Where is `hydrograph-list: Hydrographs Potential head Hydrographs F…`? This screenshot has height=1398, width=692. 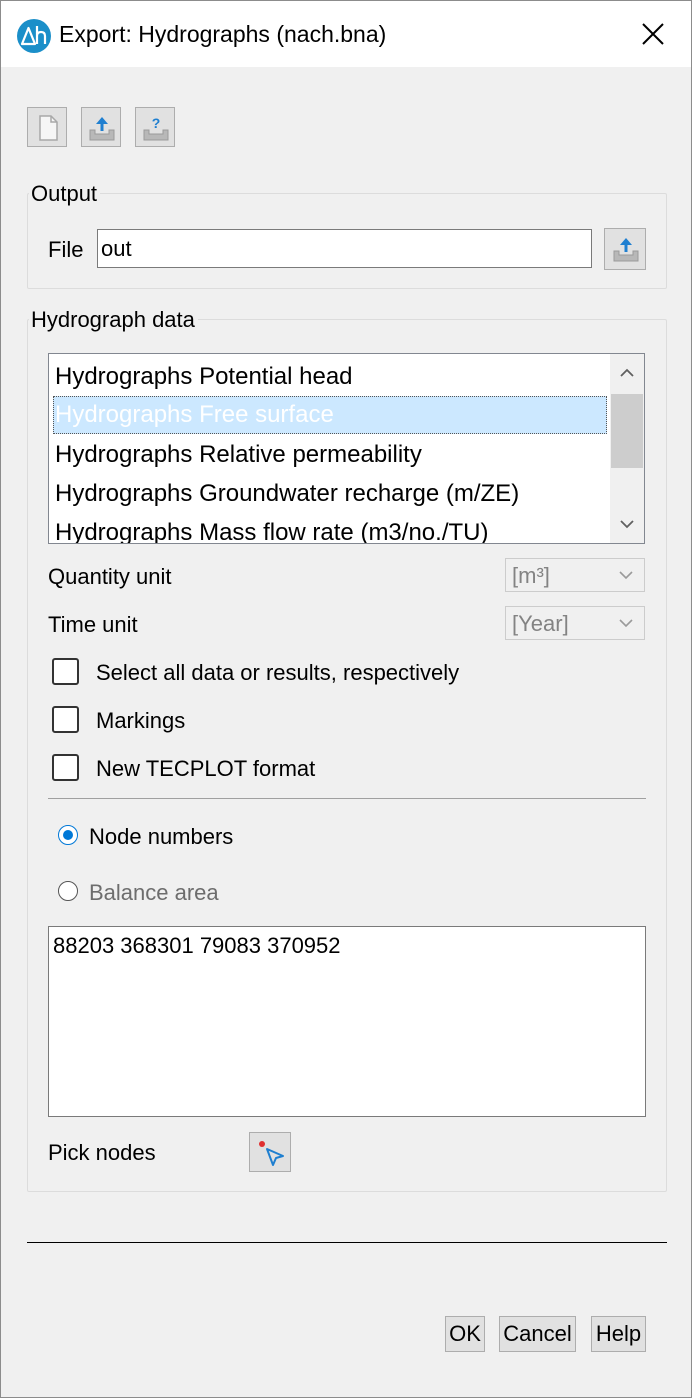 hydrograph-list: Hydrographs Potential head Hydrographs F… is located at coordinates (346, 448).